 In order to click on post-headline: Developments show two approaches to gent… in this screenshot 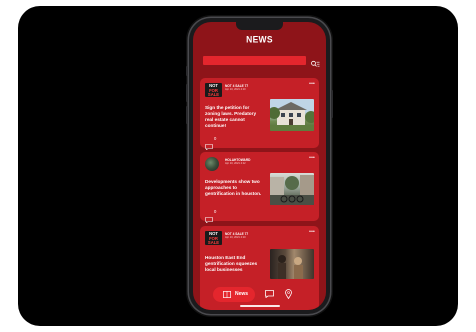, I will do `click(234, 188)`.